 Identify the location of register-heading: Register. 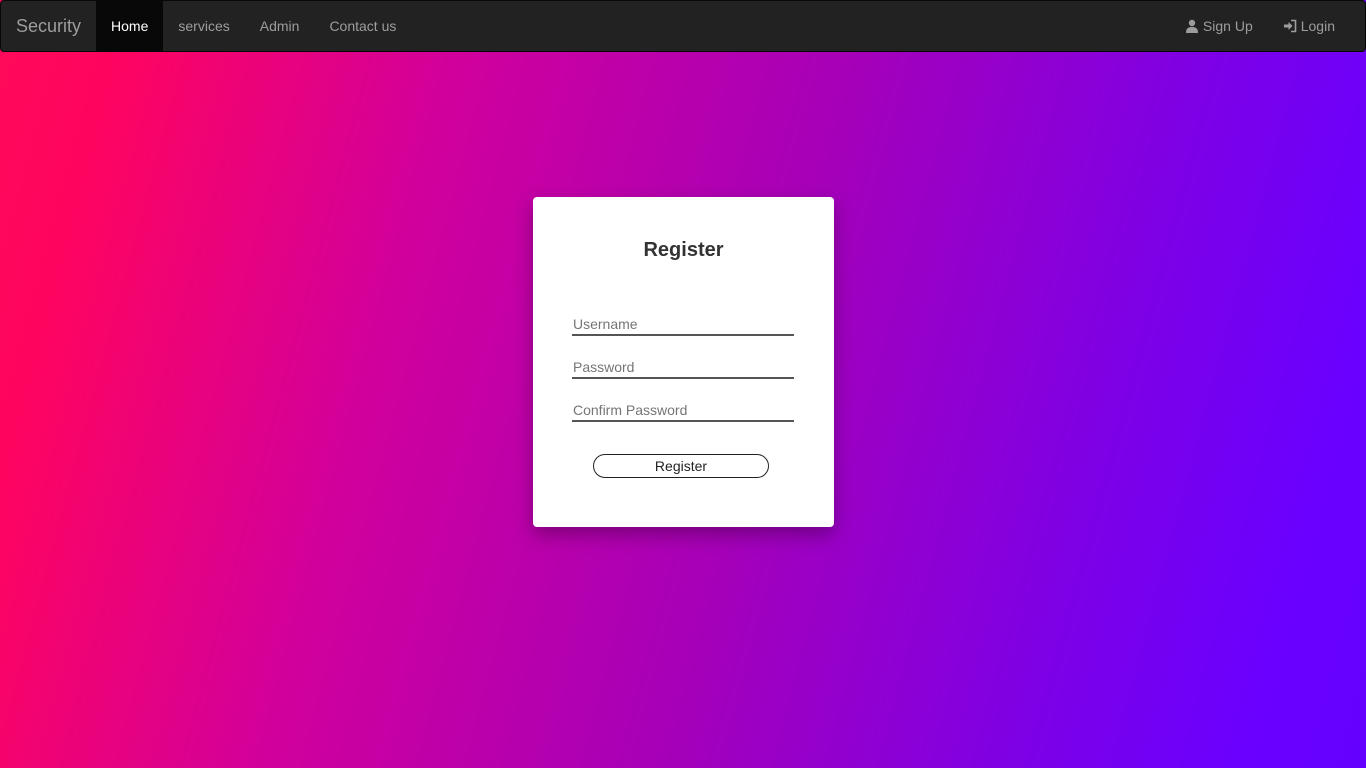
(683, 250).